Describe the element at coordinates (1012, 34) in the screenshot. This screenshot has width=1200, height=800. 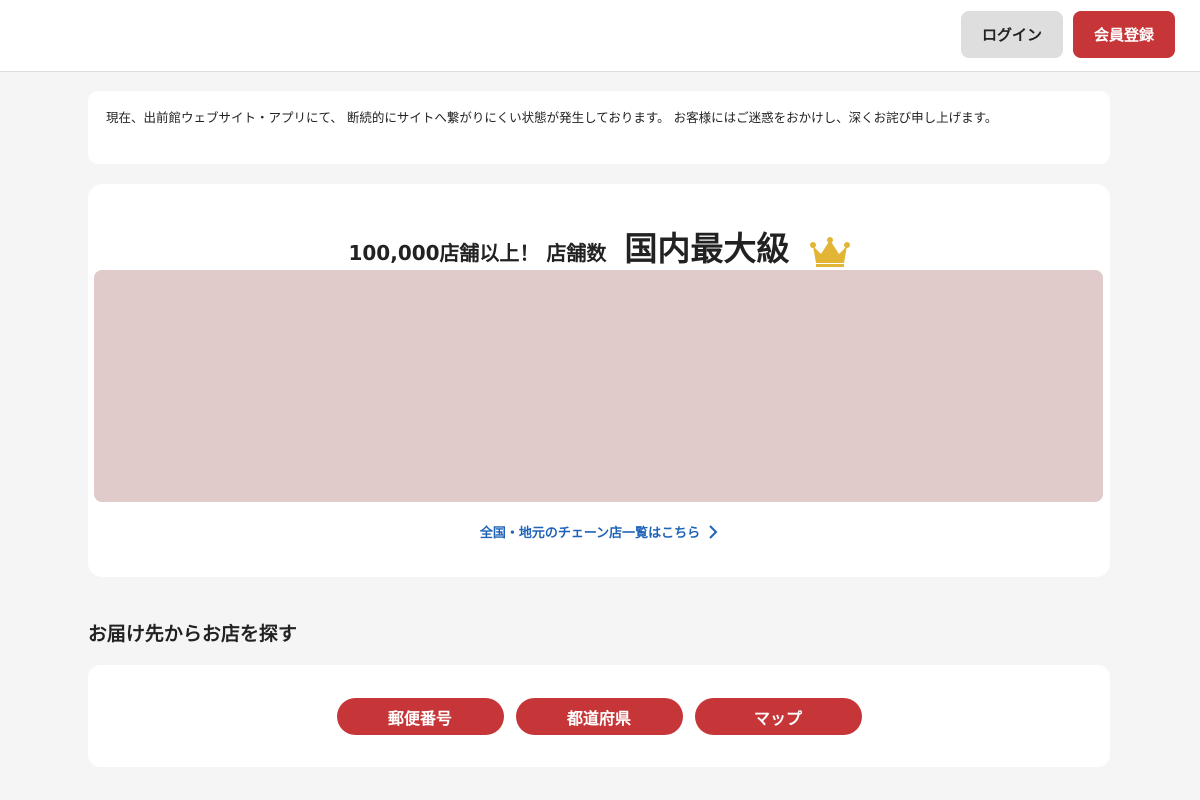
I see `login-button: ログイン` at that location.